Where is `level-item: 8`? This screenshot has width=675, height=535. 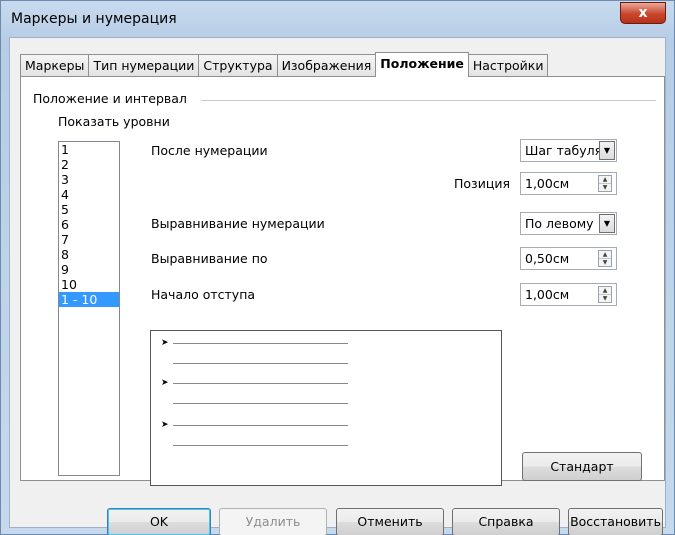
level-item: 8 is located at coordinates (89, 254).